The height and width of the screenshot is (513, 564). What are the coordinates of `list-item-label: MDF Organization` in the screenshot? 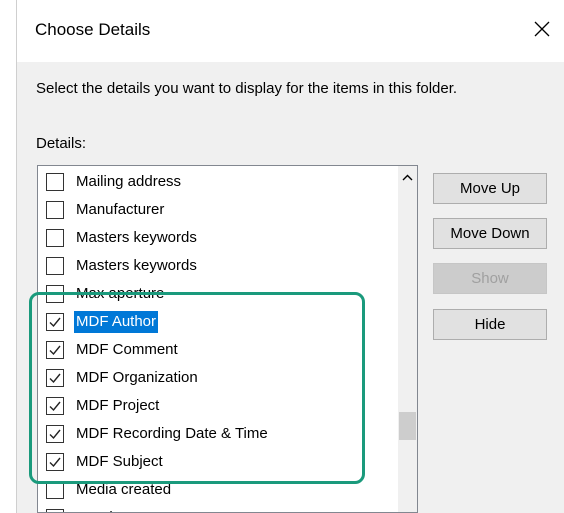 It's located at (137, 377).